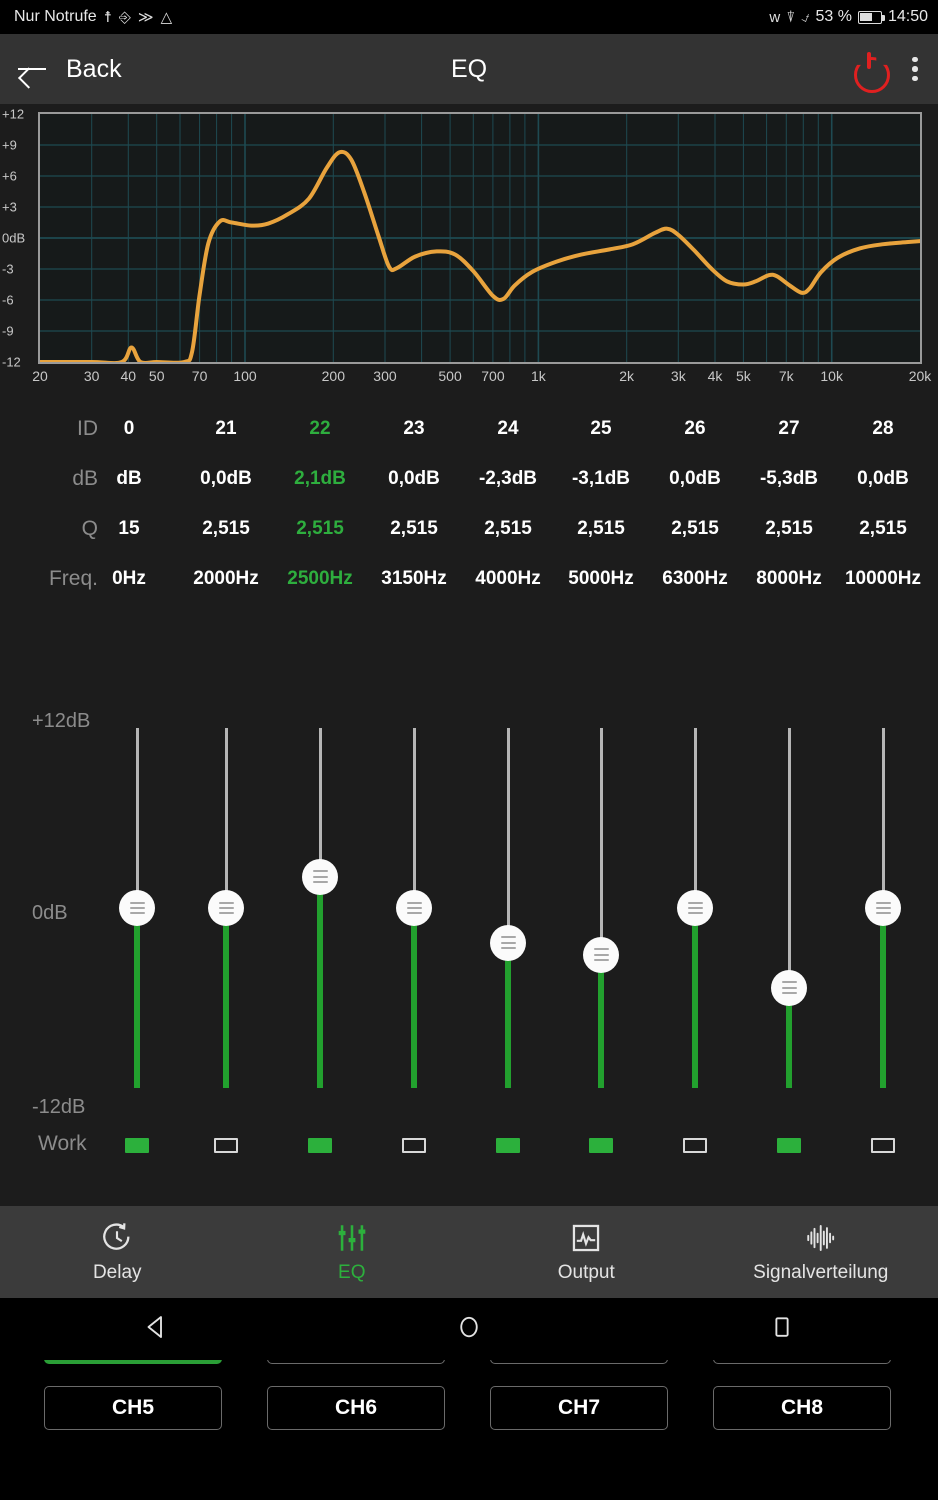  I want to click on table-cell-id: 25, so click(600, 429).